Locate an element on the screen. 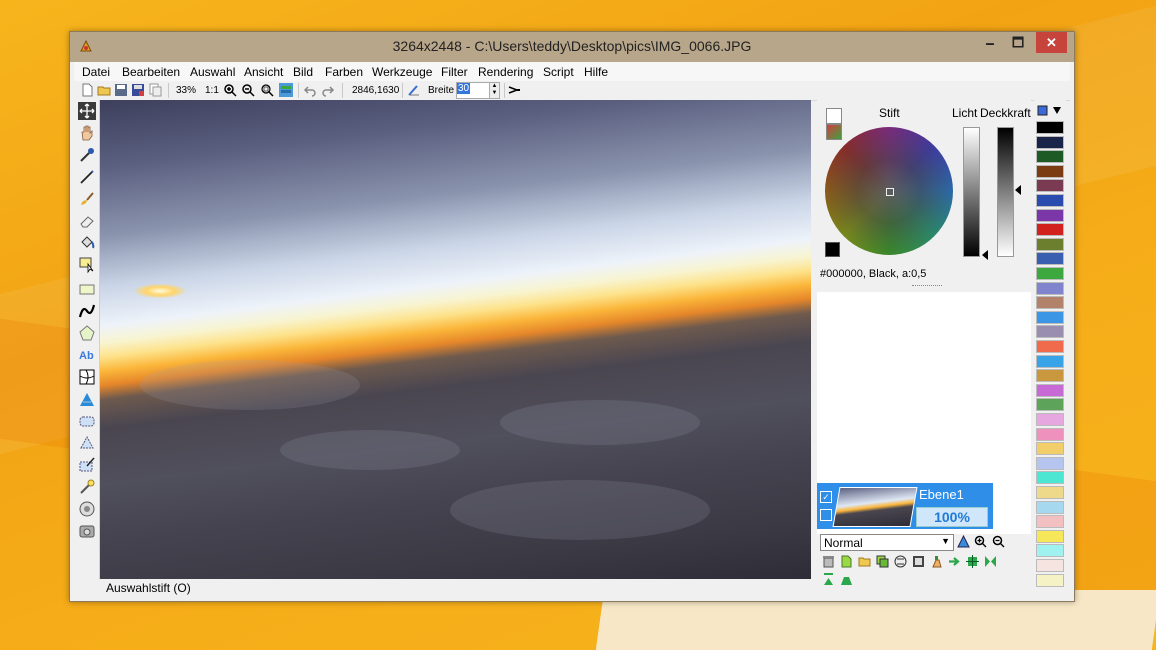 The height and width of the screenshot is (650, 1156). flip-layer-icon is located at coordinates (990, 561).